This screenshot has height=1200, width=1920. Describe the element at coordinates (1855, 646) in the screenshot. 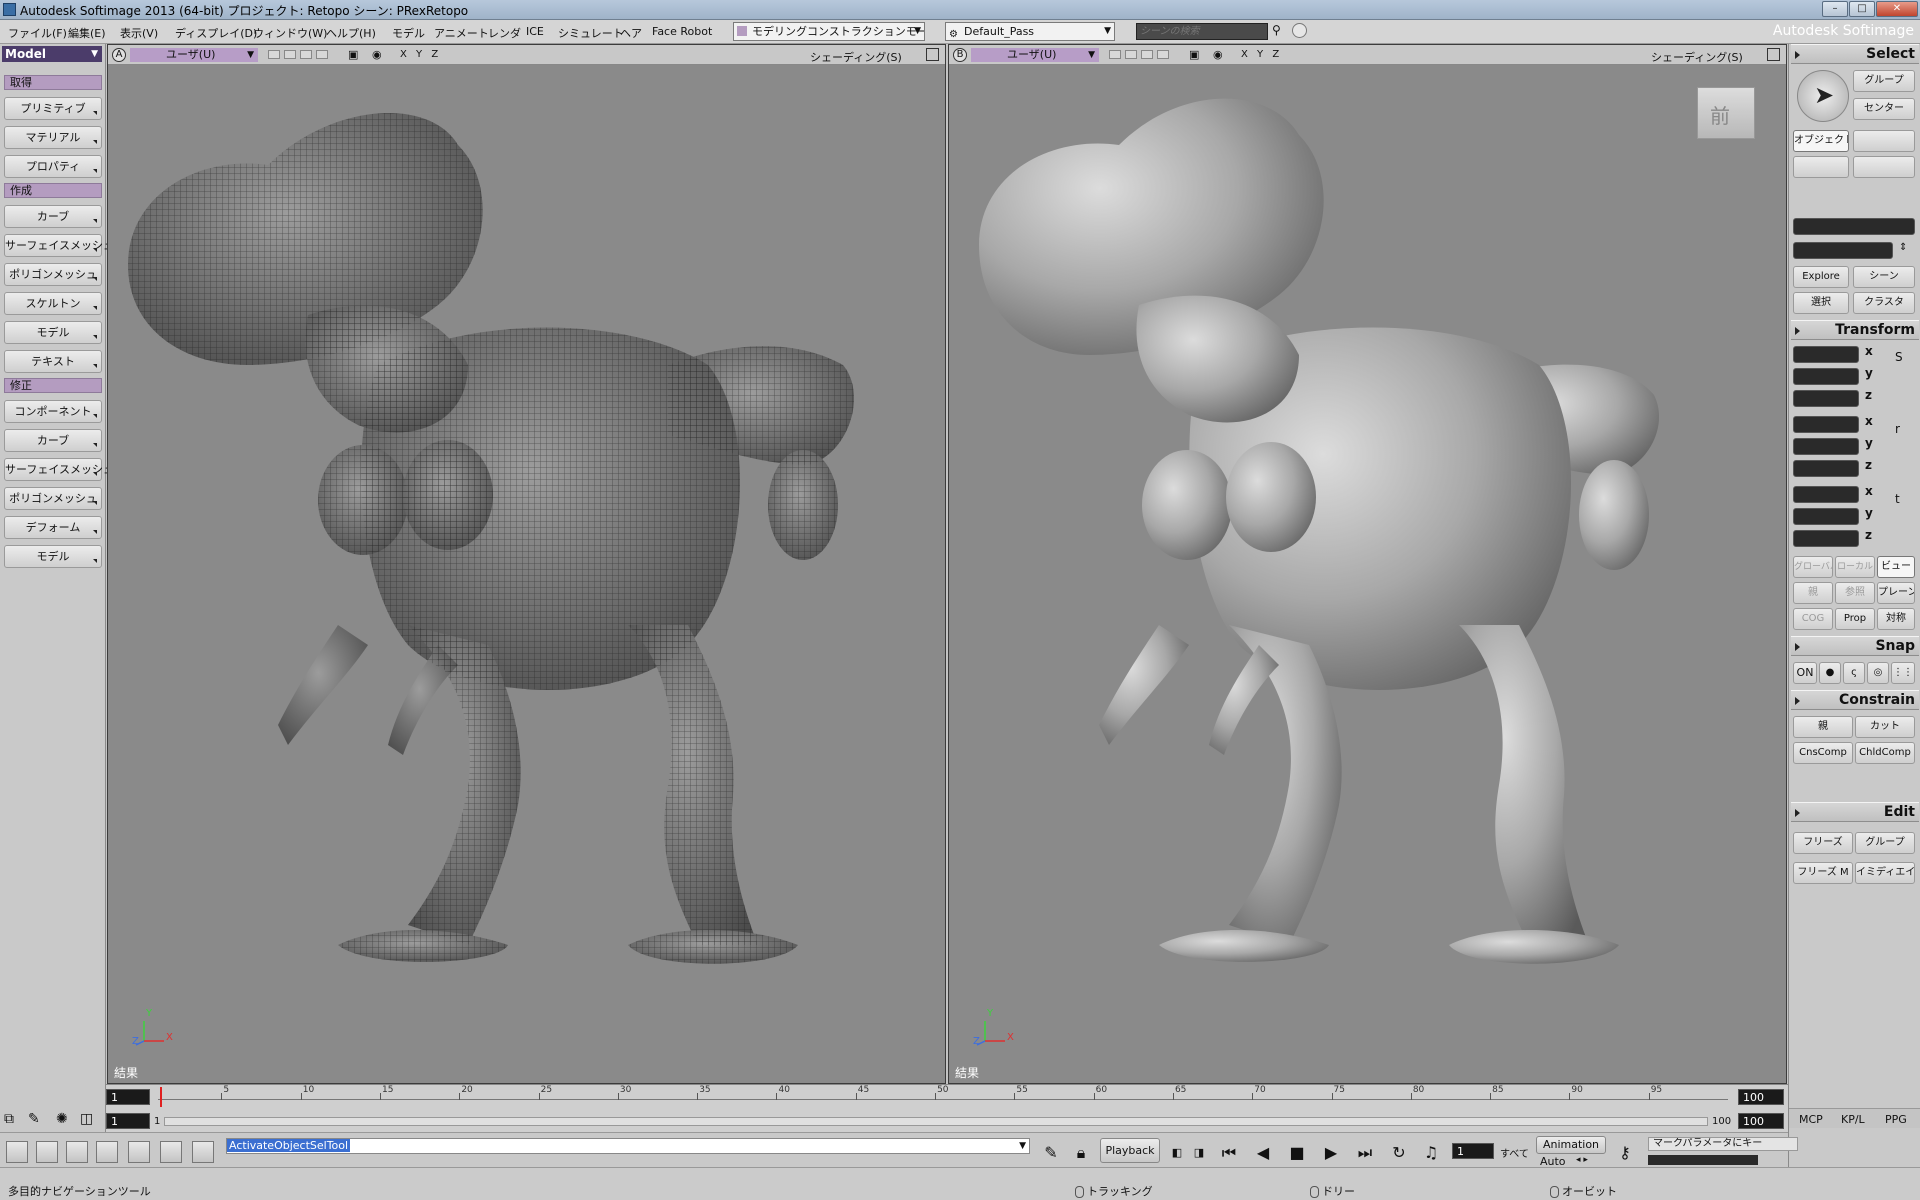

I see `snap-header: Snap` at that location.